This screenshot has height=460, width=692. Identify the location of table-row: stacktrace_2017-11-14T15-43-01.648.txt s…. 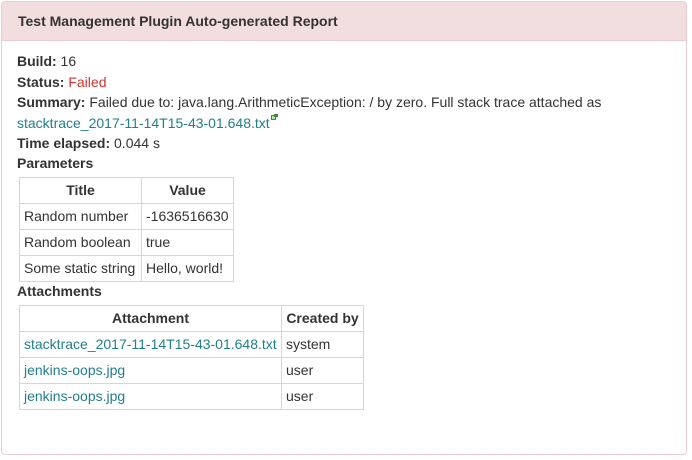
(191, 344).